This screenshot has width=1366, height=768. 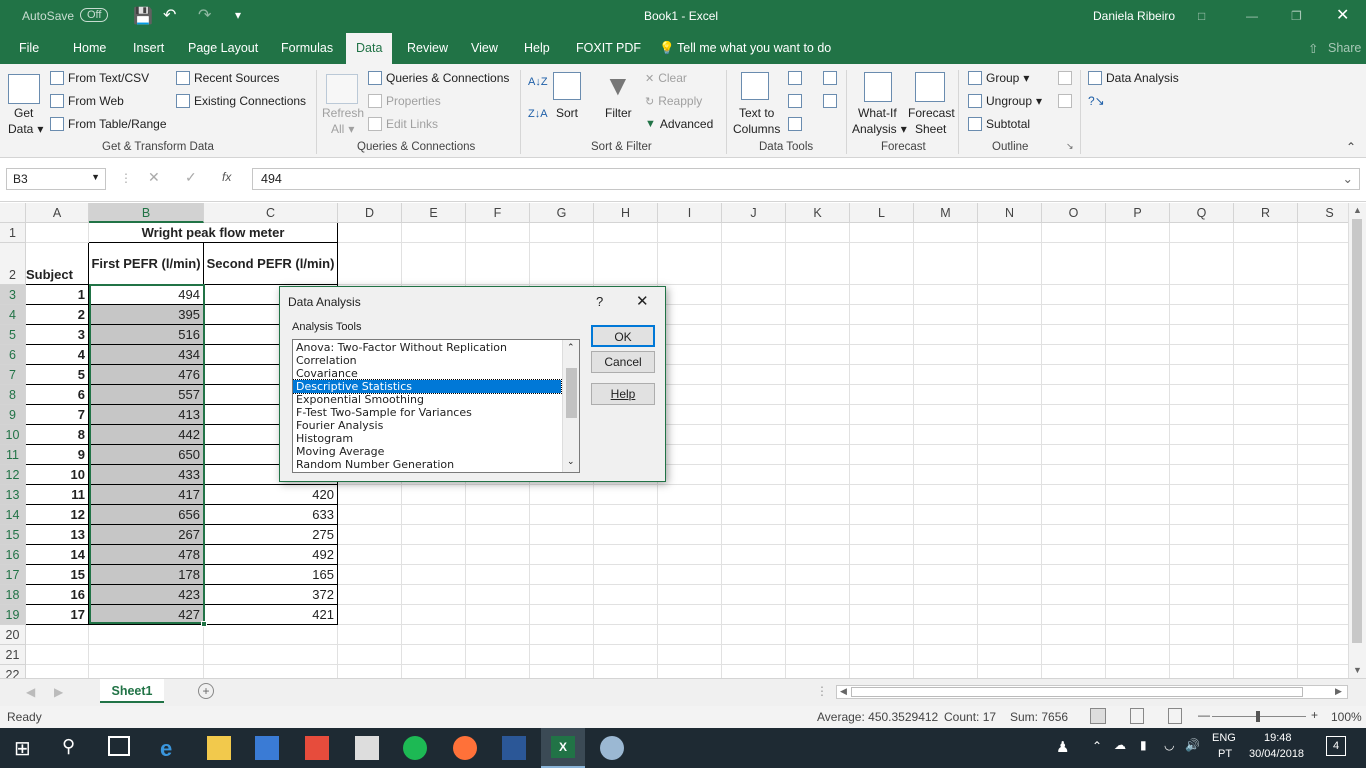 I want to click on vertical-scrollbar: ▲ ▼, so click(x=1357, y=440).